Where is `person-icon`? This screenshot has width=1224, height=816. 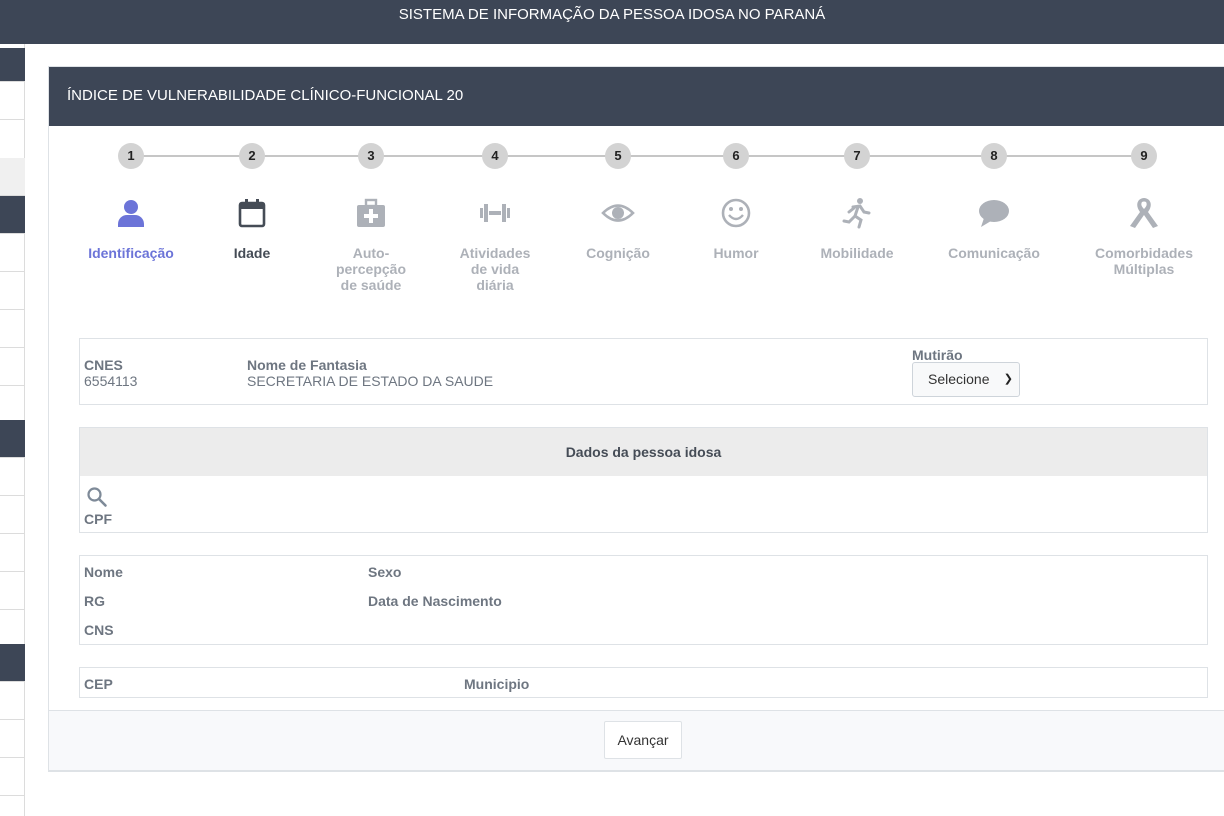
person-icon is located at coordinates (131, 213).